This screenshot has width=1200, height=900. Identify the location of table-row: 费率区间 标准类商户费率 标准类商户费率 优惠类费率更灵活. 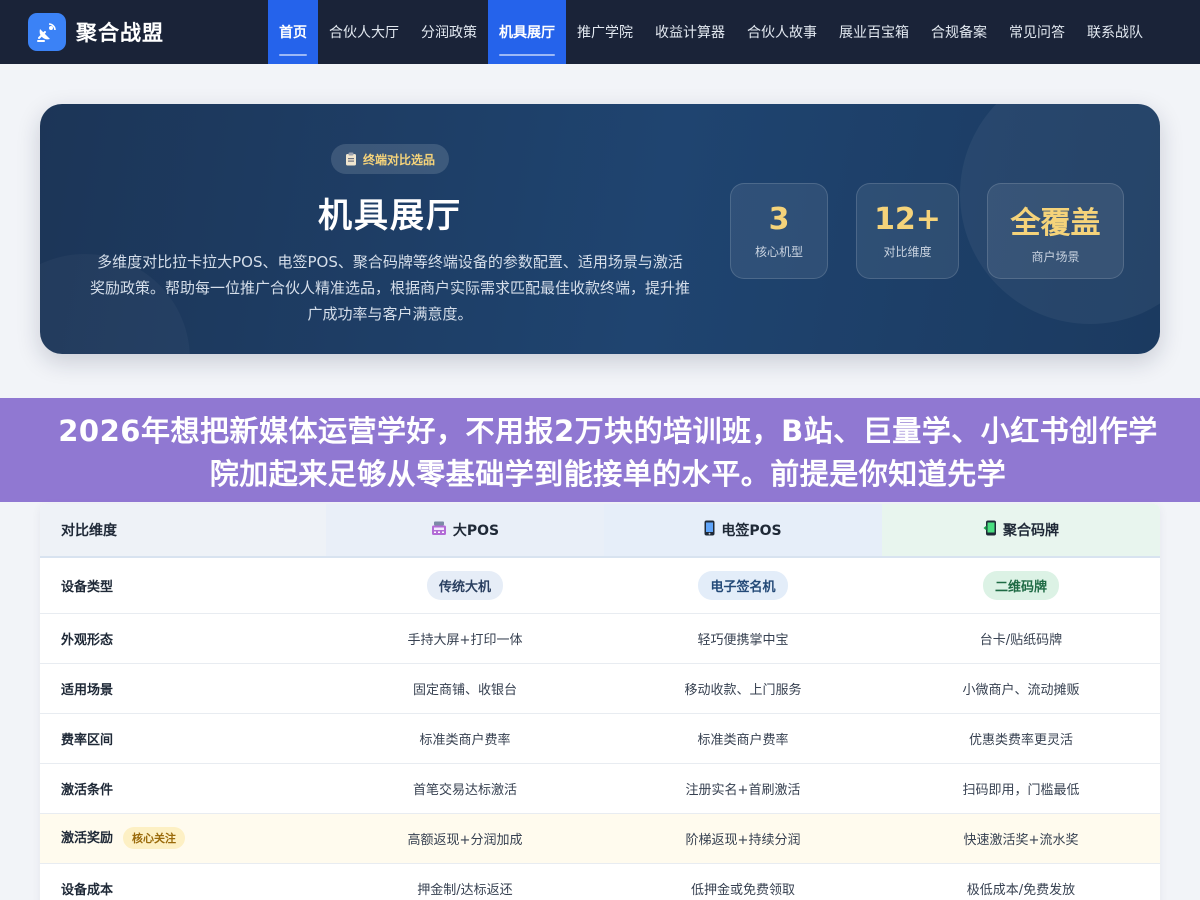
(600, 738).